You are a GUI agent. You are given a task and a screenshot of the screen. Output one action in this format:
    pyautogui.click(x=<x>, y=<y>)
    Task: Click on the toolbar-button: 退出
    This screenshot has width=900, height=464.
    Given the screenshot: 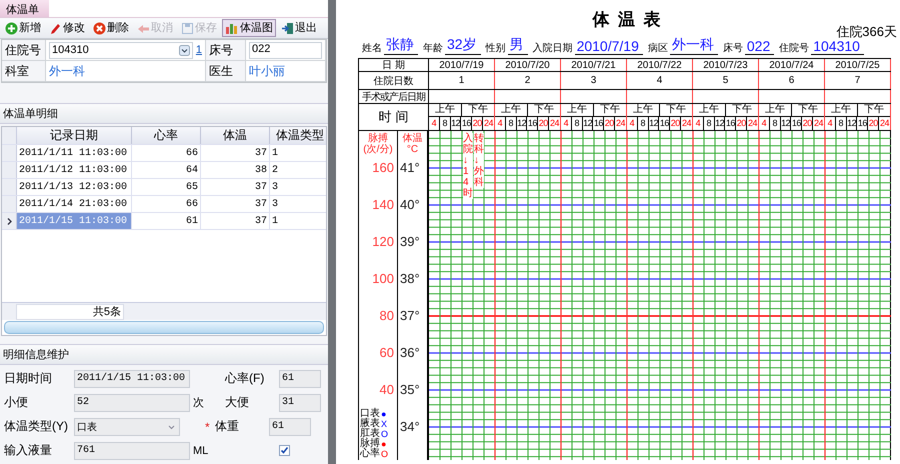 What is the action you would take?
    pyautogui.click(x=299, y=28)
    